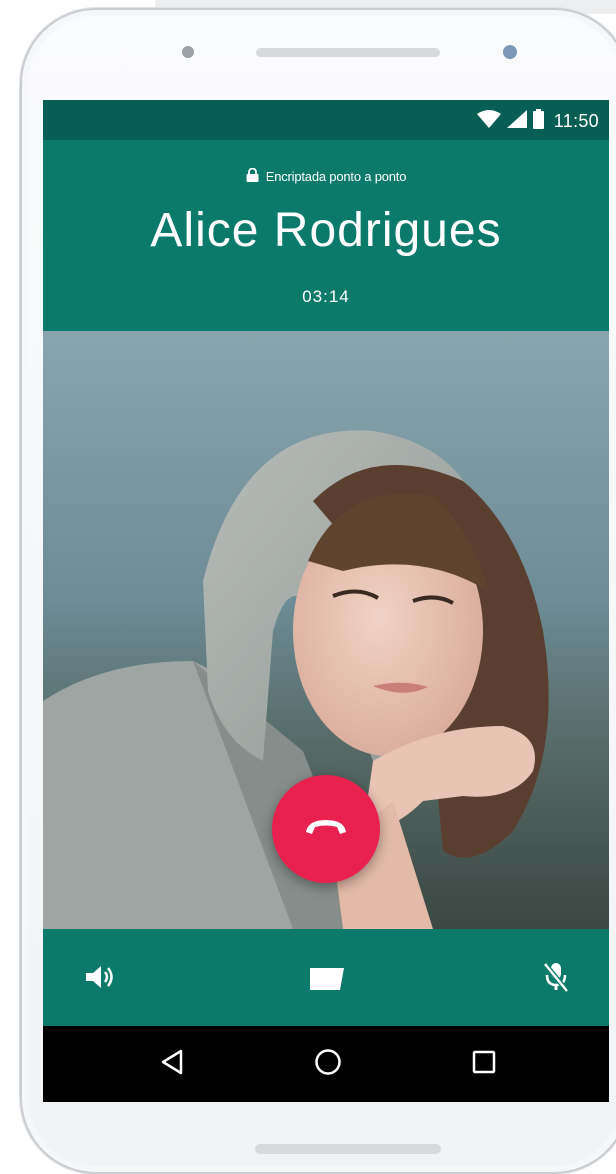  I want to click on speaker-icon, so click(100, 979).